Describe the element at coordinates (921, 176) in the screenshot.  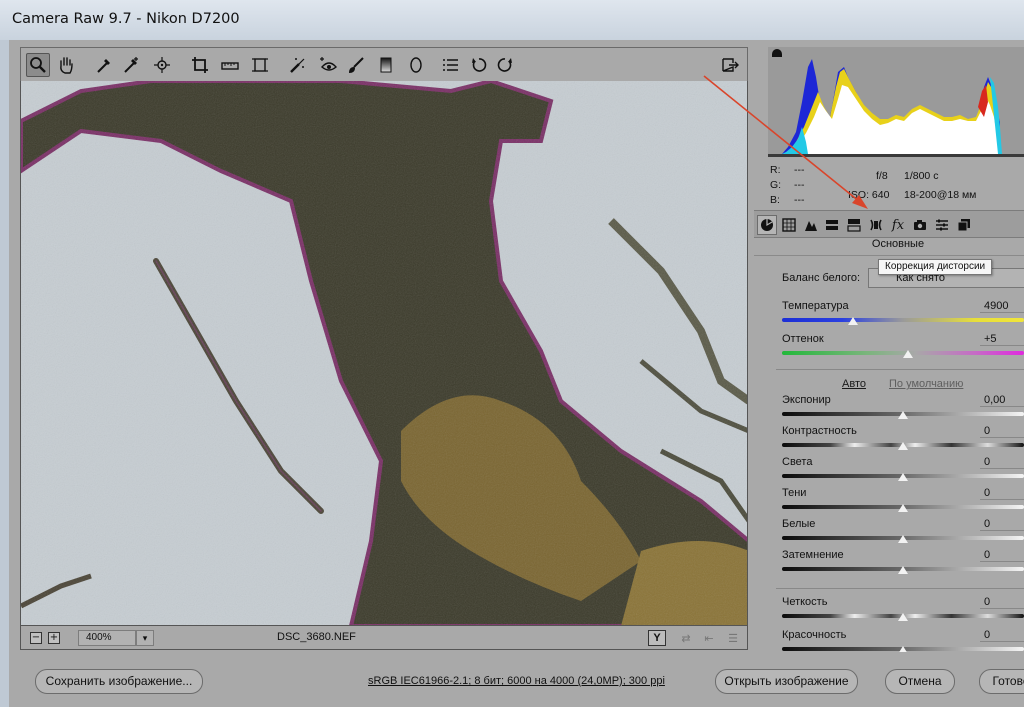
I see `shutter-value: 1/800 с` at that location.